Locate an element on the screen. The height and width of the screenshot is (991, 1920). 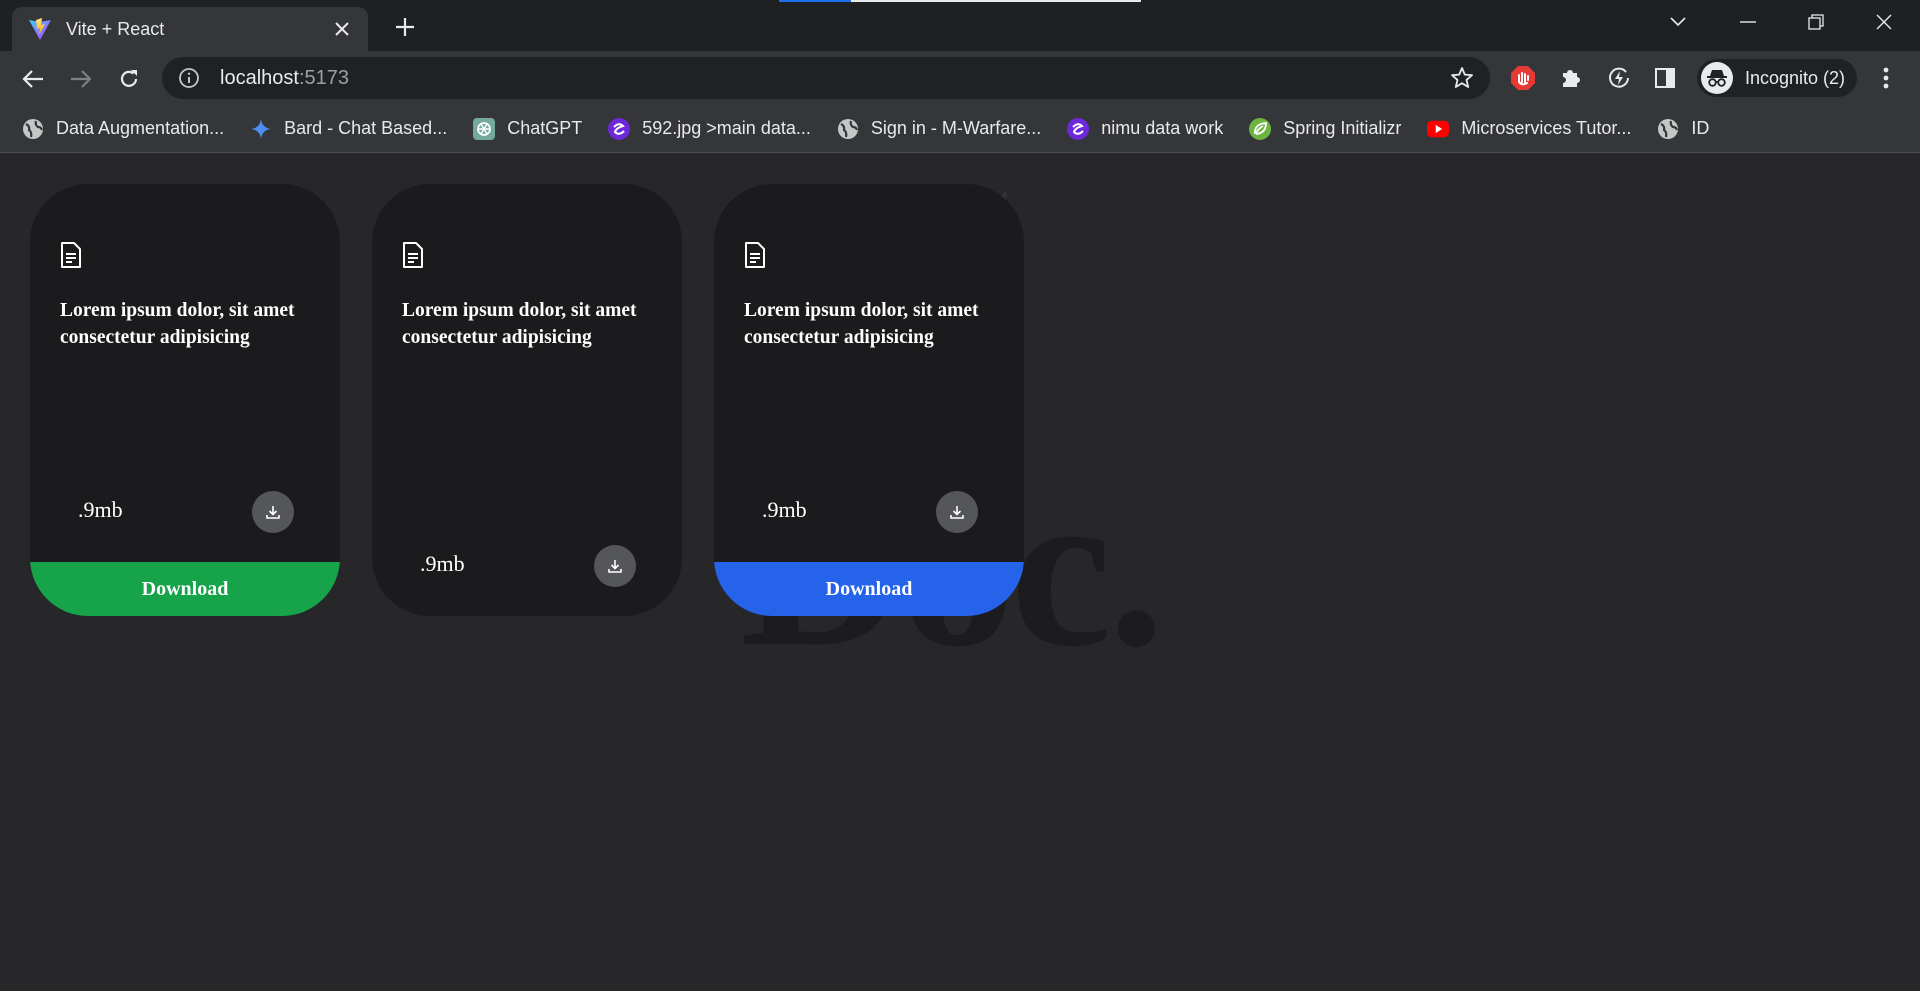
close-tab-icon is located at coordinates (342, 29).